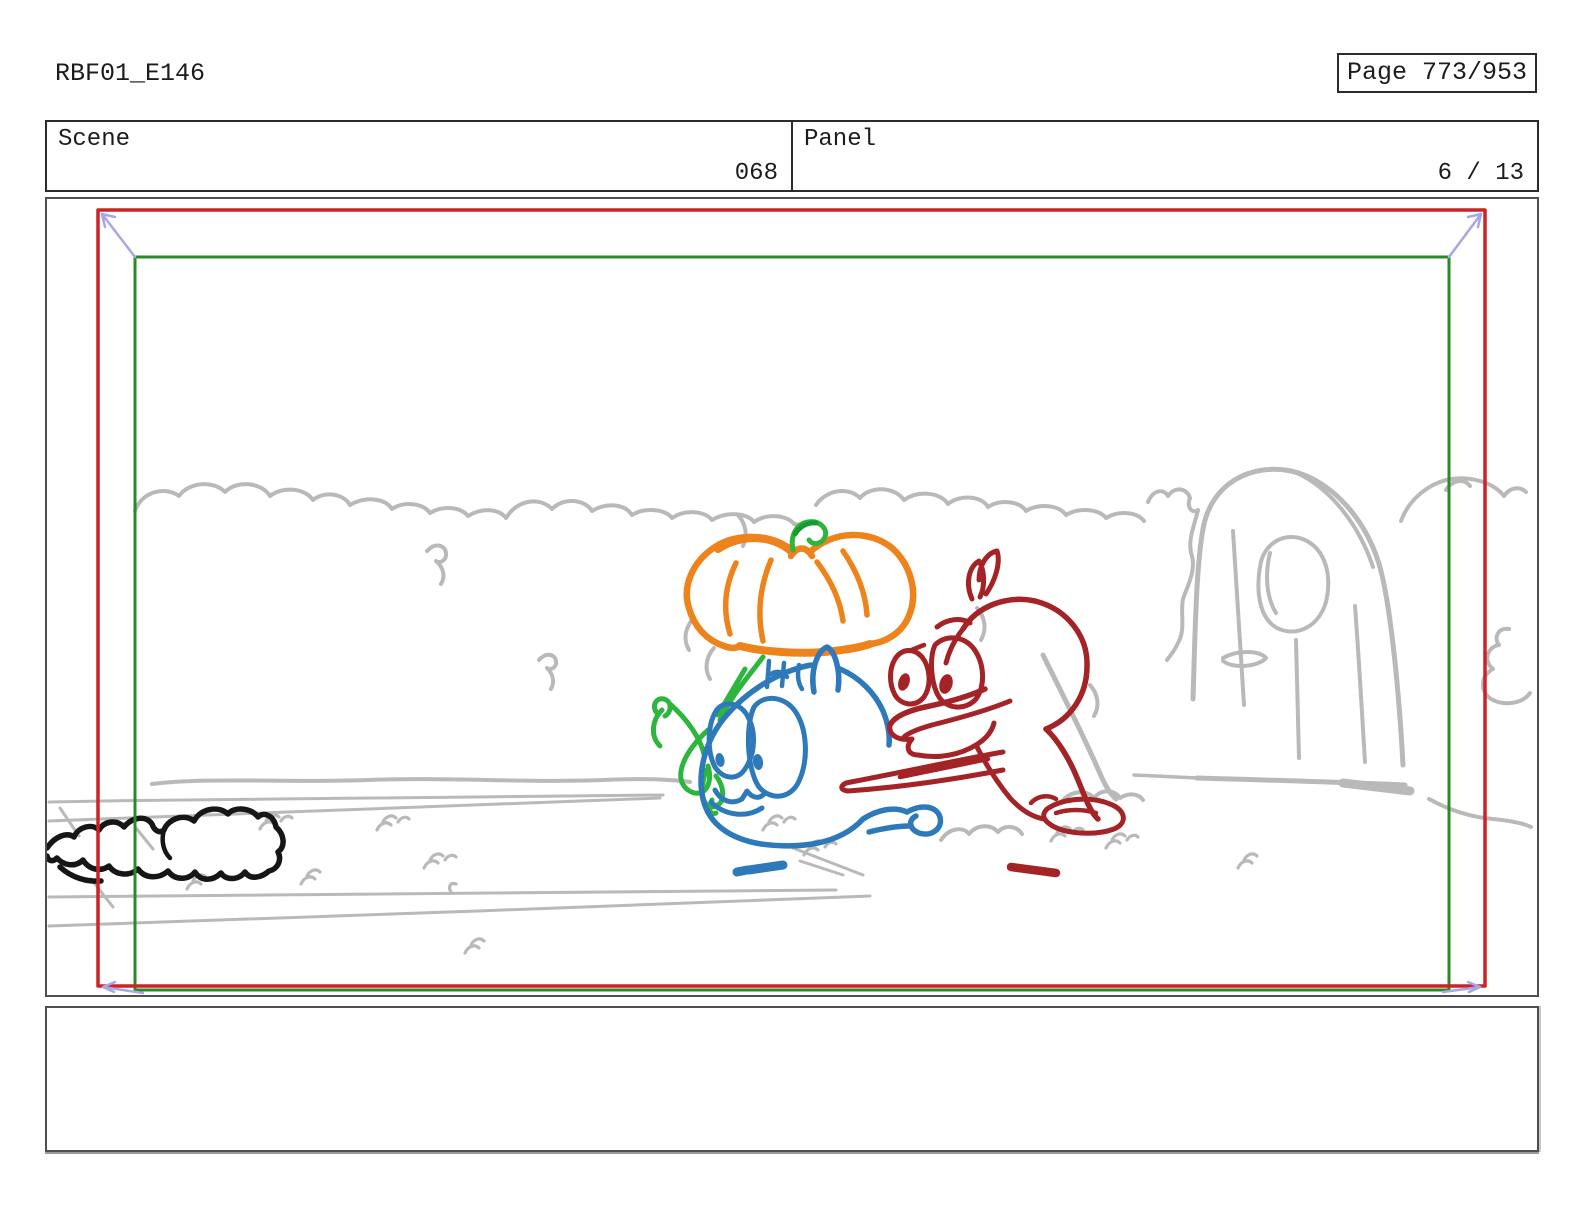  Describe the element at coordinates (1244, 659) in the screenshot. I see `door-handle` at that location.